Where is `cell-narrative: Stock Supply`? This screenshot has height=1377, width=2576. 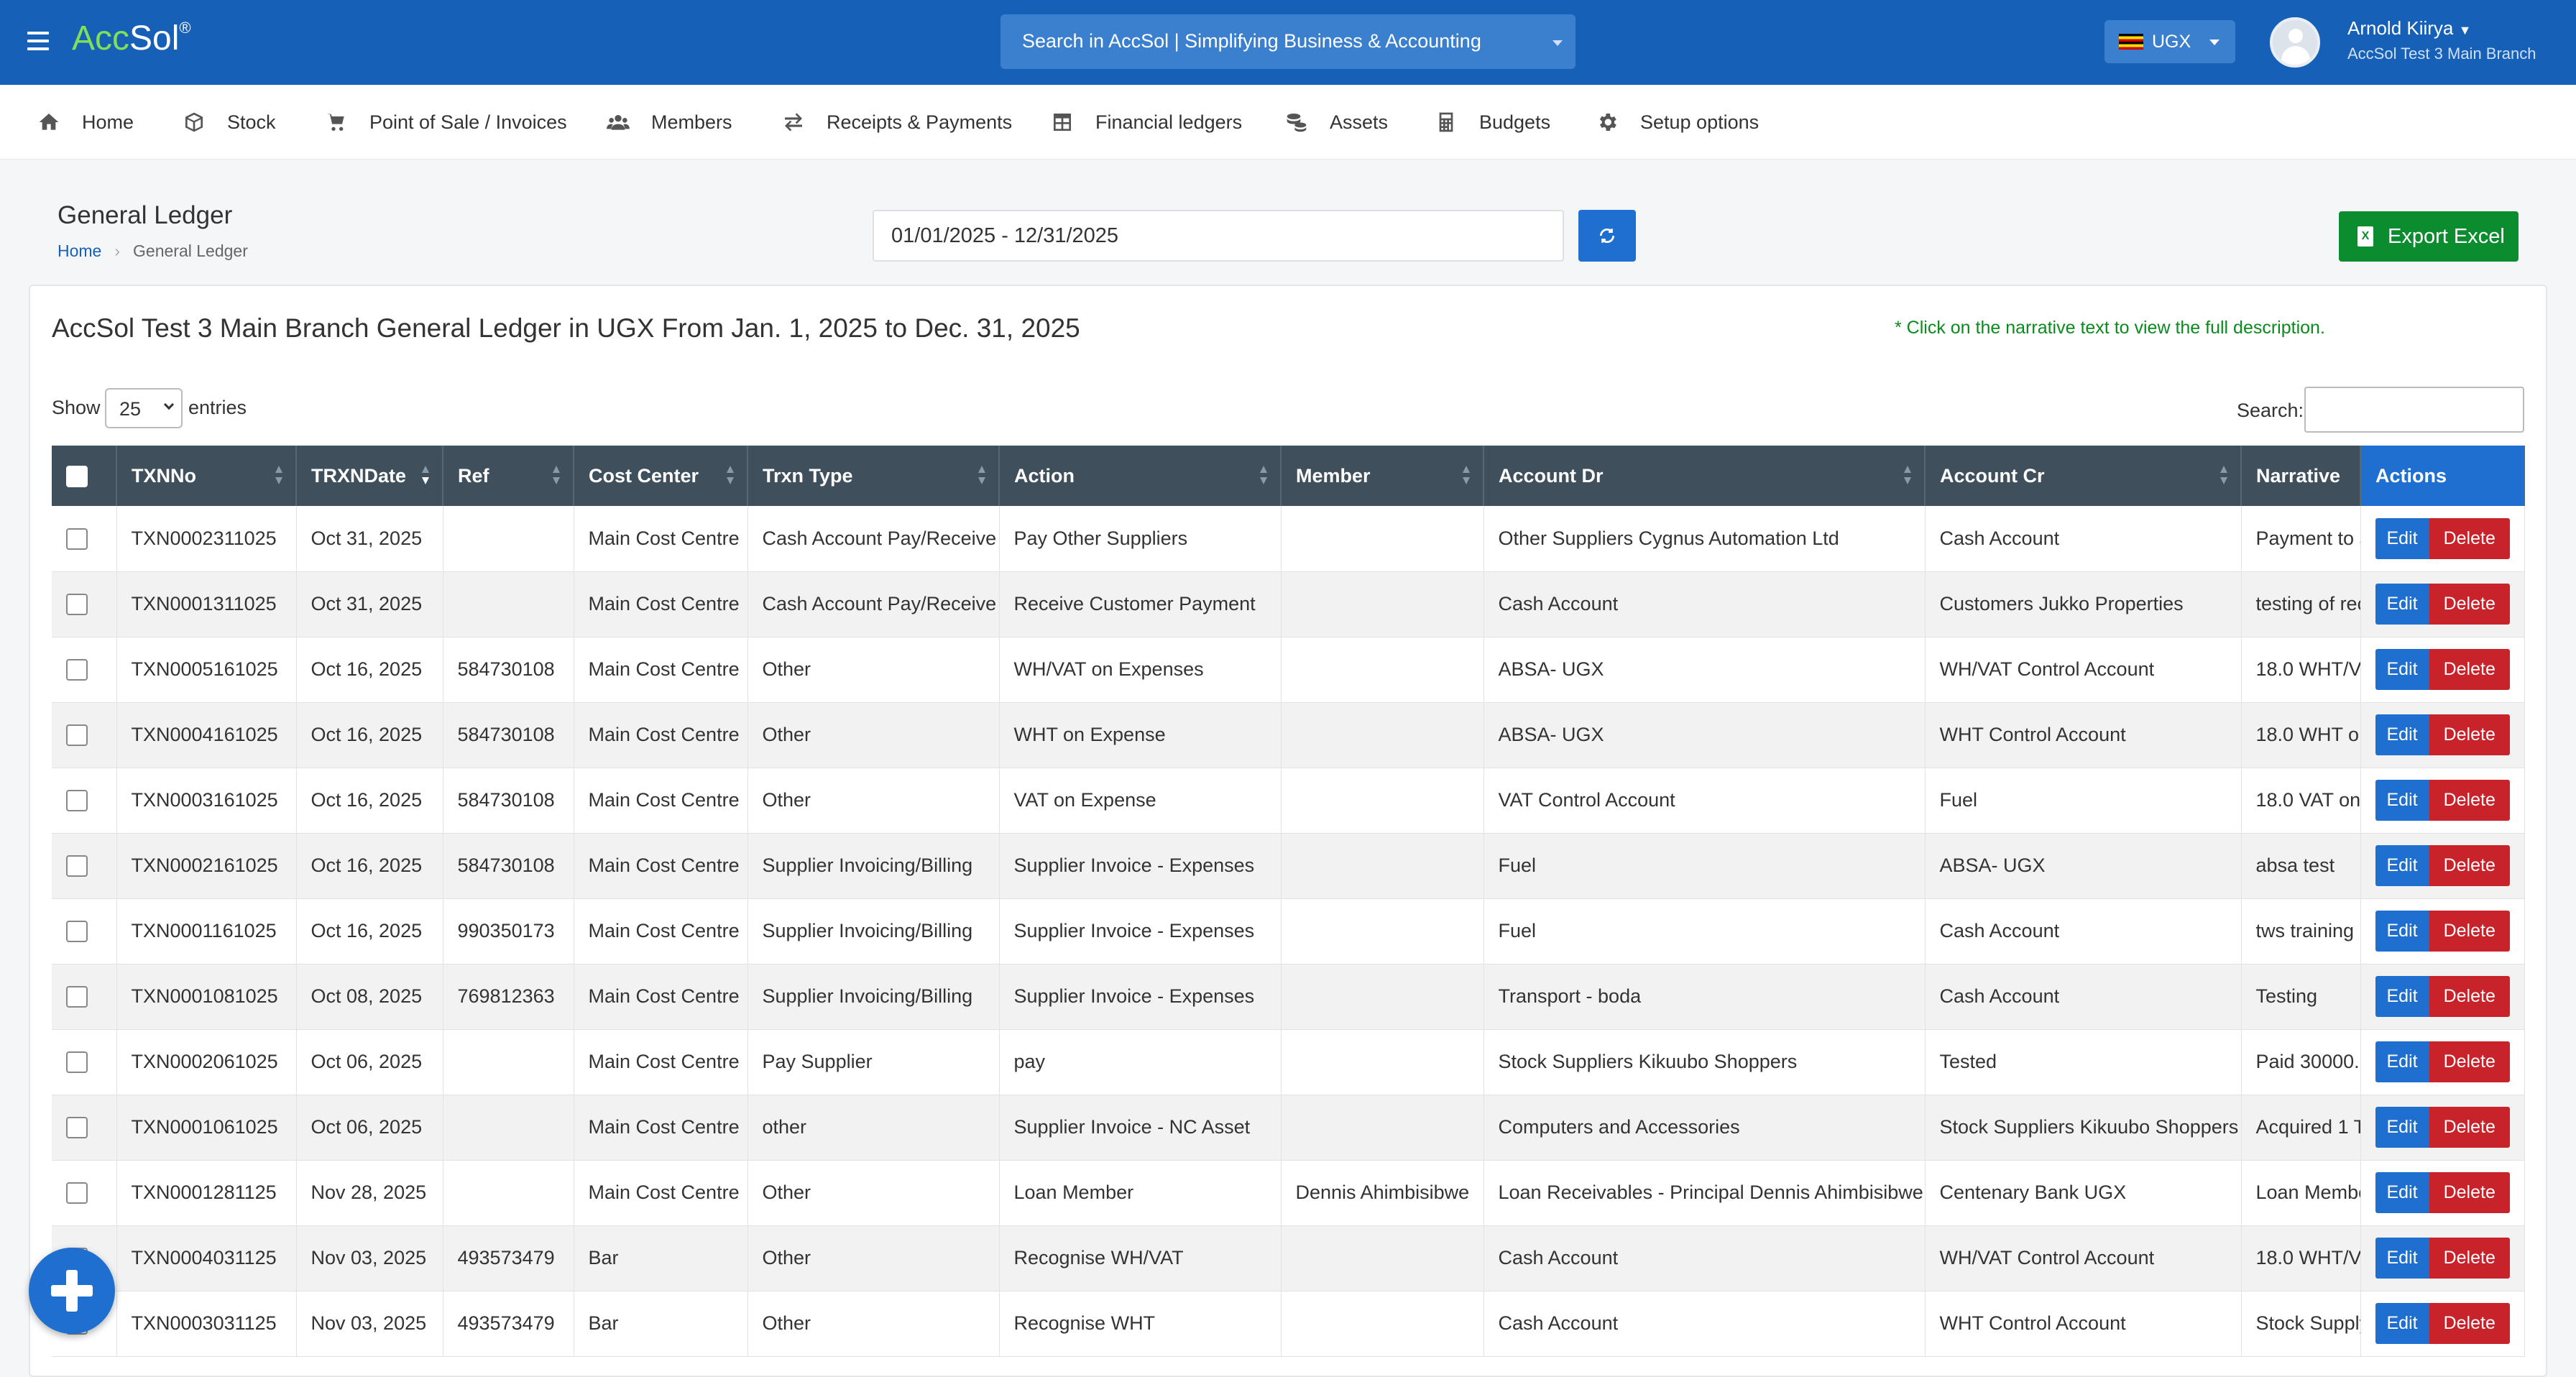 cell-narrative: Stock Supply is located at coordinates (2301, 1324).